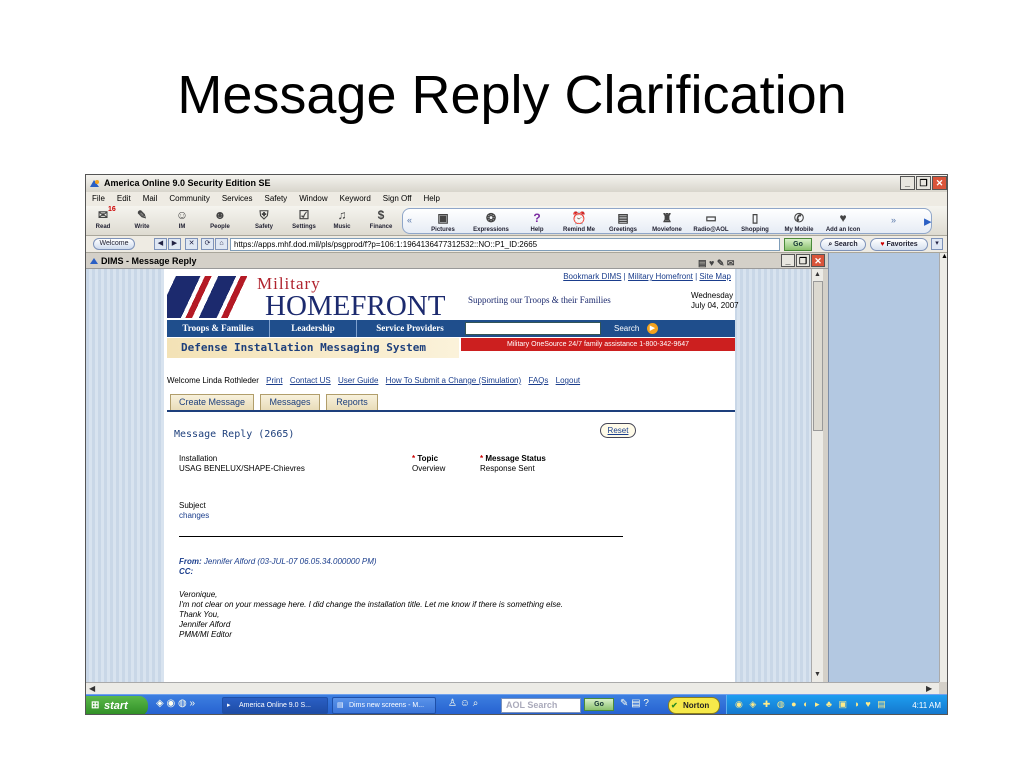 The width and height of the screenshot is (1024, 768). I want to click on aol-running-man-icon: ▸, so click(928, 221).